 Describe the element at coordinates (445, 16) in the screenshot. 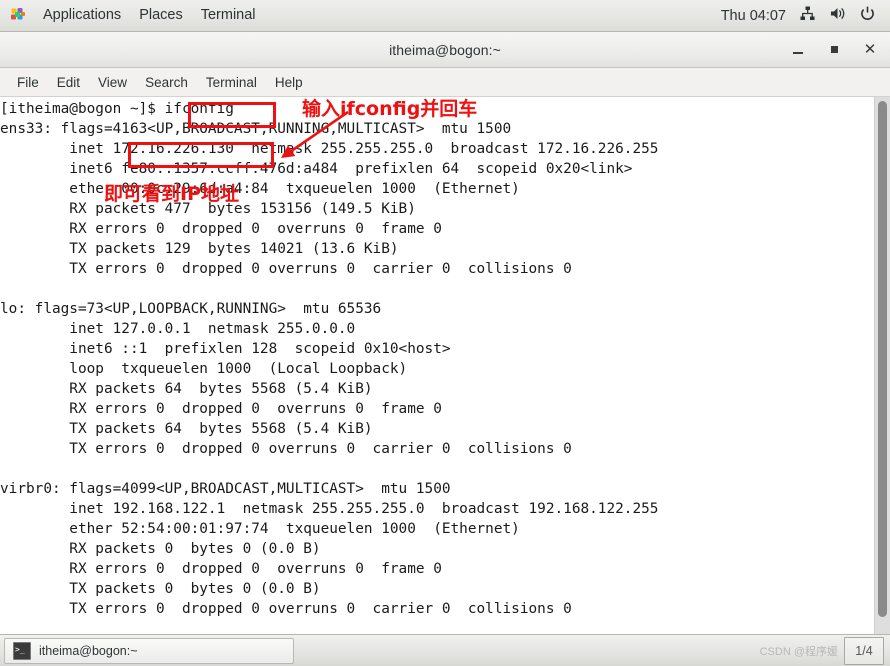

I see `gnome-top-panel: Applications Places Terminal Thu 04:07` at that location.